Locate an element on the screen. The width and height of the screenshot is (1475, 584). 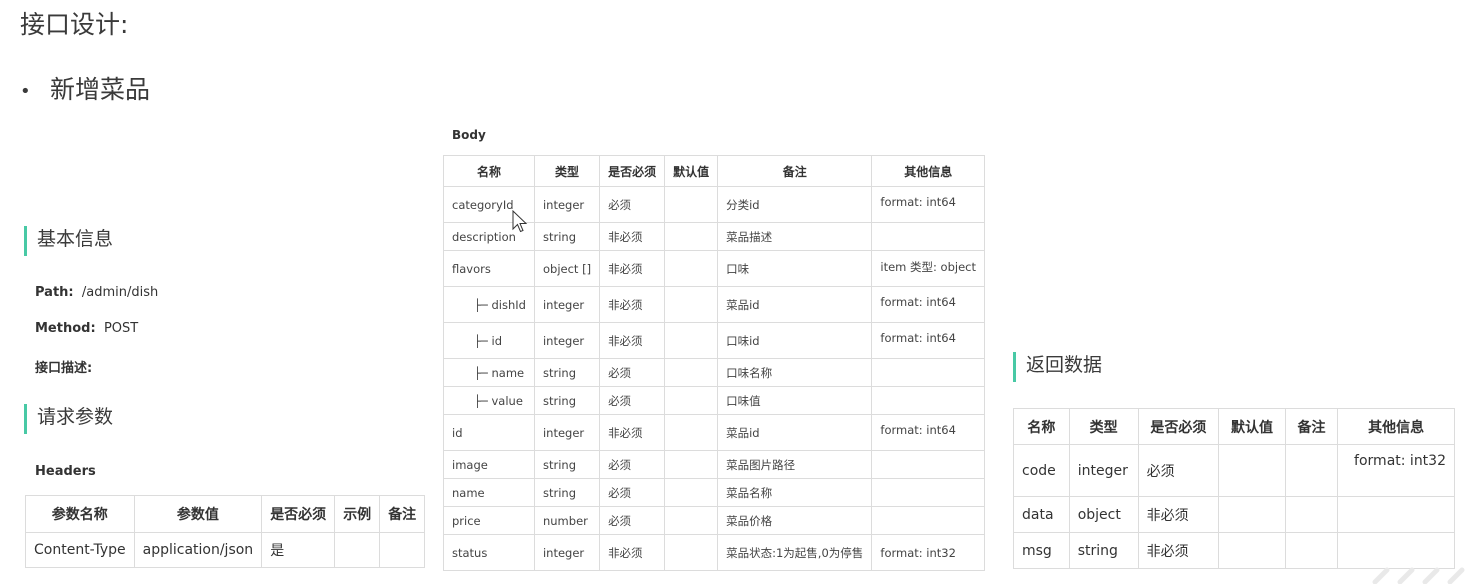
body-label: Body is located at coordinates (469, 135).